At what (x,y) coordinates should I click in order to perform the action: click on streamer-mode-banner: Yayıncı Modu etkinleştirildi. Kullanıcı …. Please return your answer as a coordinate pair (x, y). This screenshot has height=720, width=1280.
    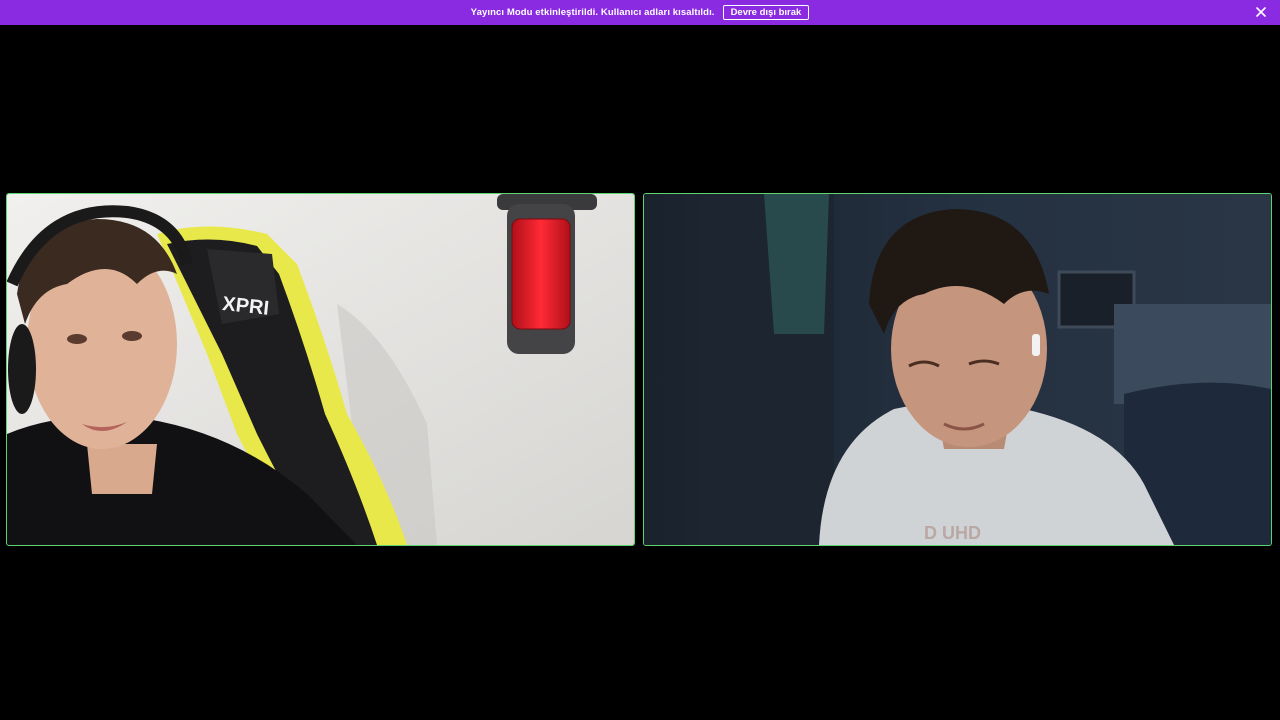
    Looking at the image, I should click on (640, 12).